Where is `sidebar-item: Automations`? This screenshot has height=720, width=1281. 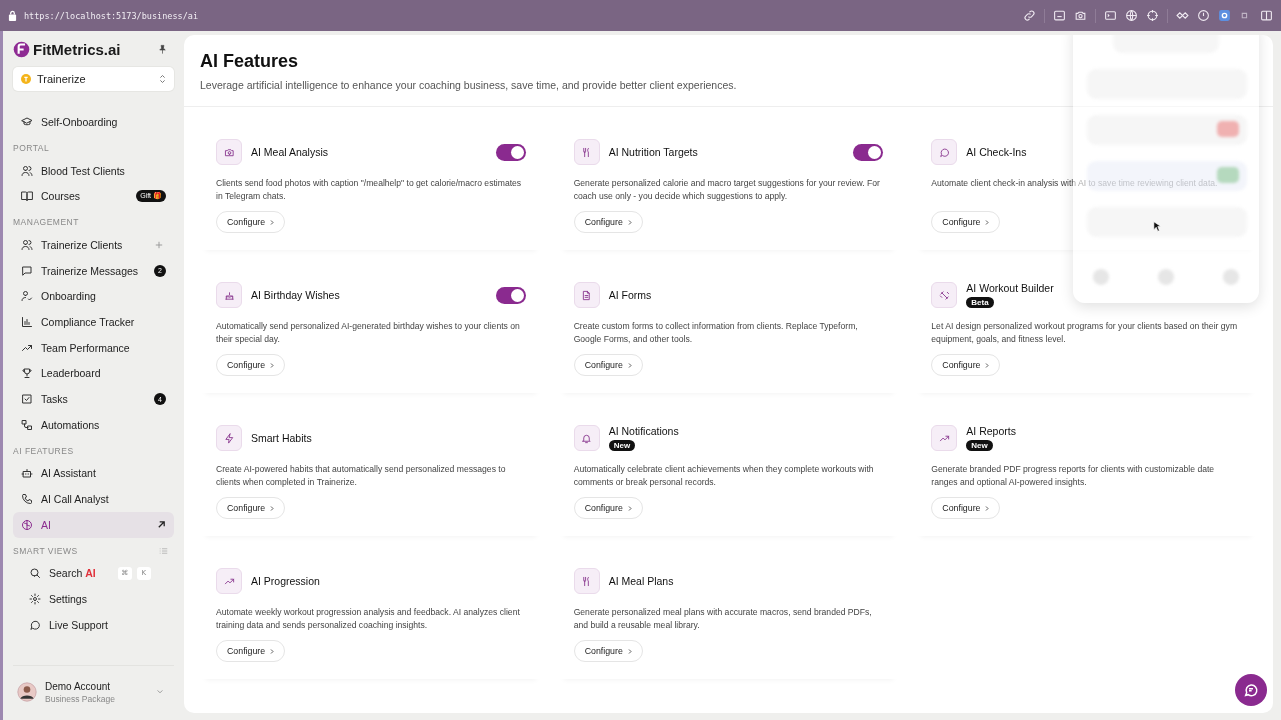
sidebar-item: Automations is located at coordinates (93, 424).